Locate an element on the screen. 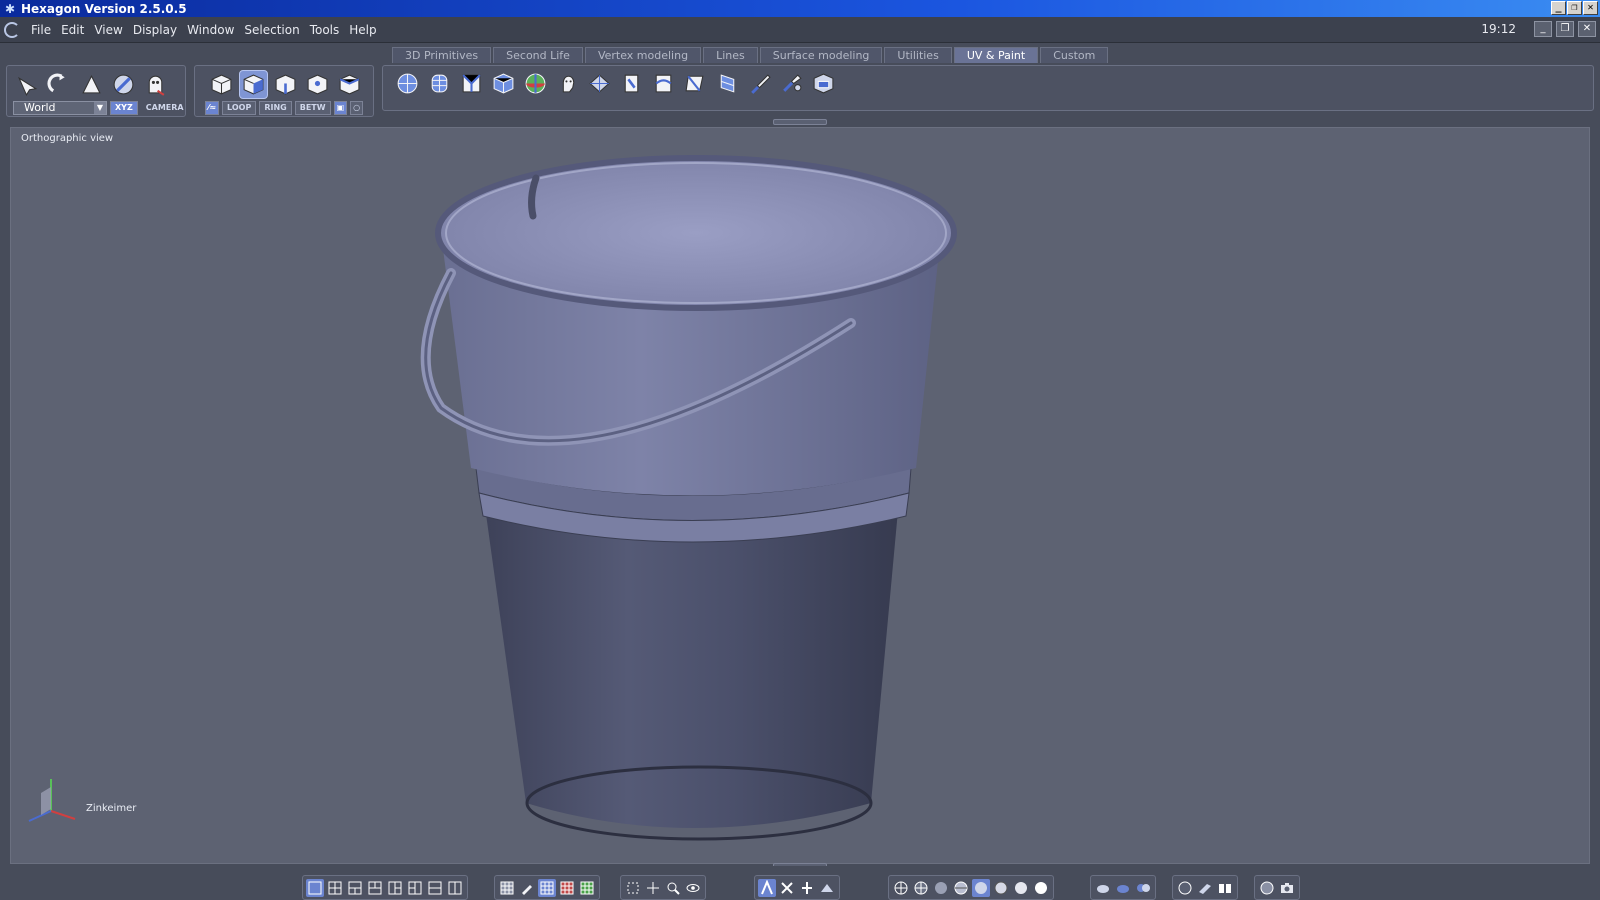  shading-flat-icon is located at coordinates (941, 888).